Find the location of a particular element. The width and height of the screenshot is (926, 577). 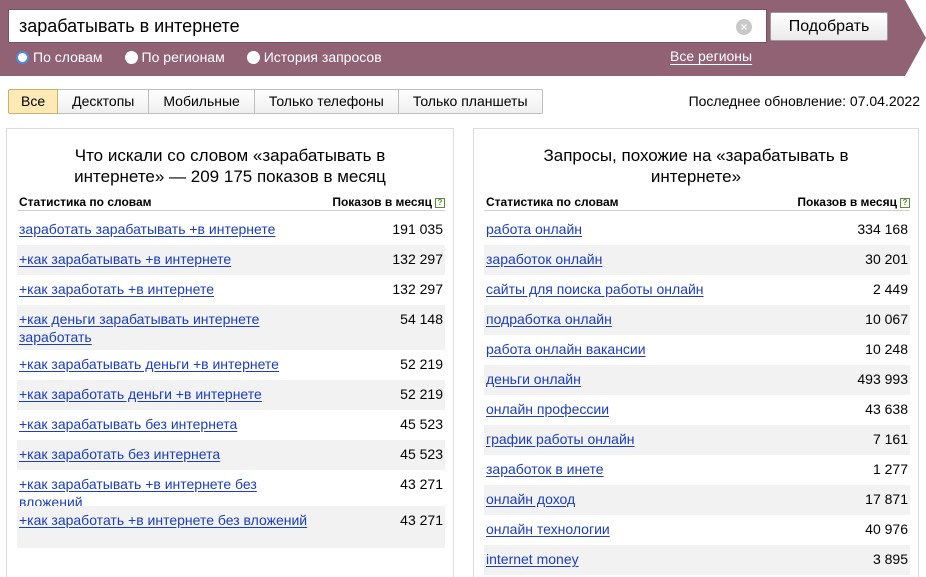

table-row: +как зарабатывать +в интернете 132 297 is located at coordinates (231, 260).